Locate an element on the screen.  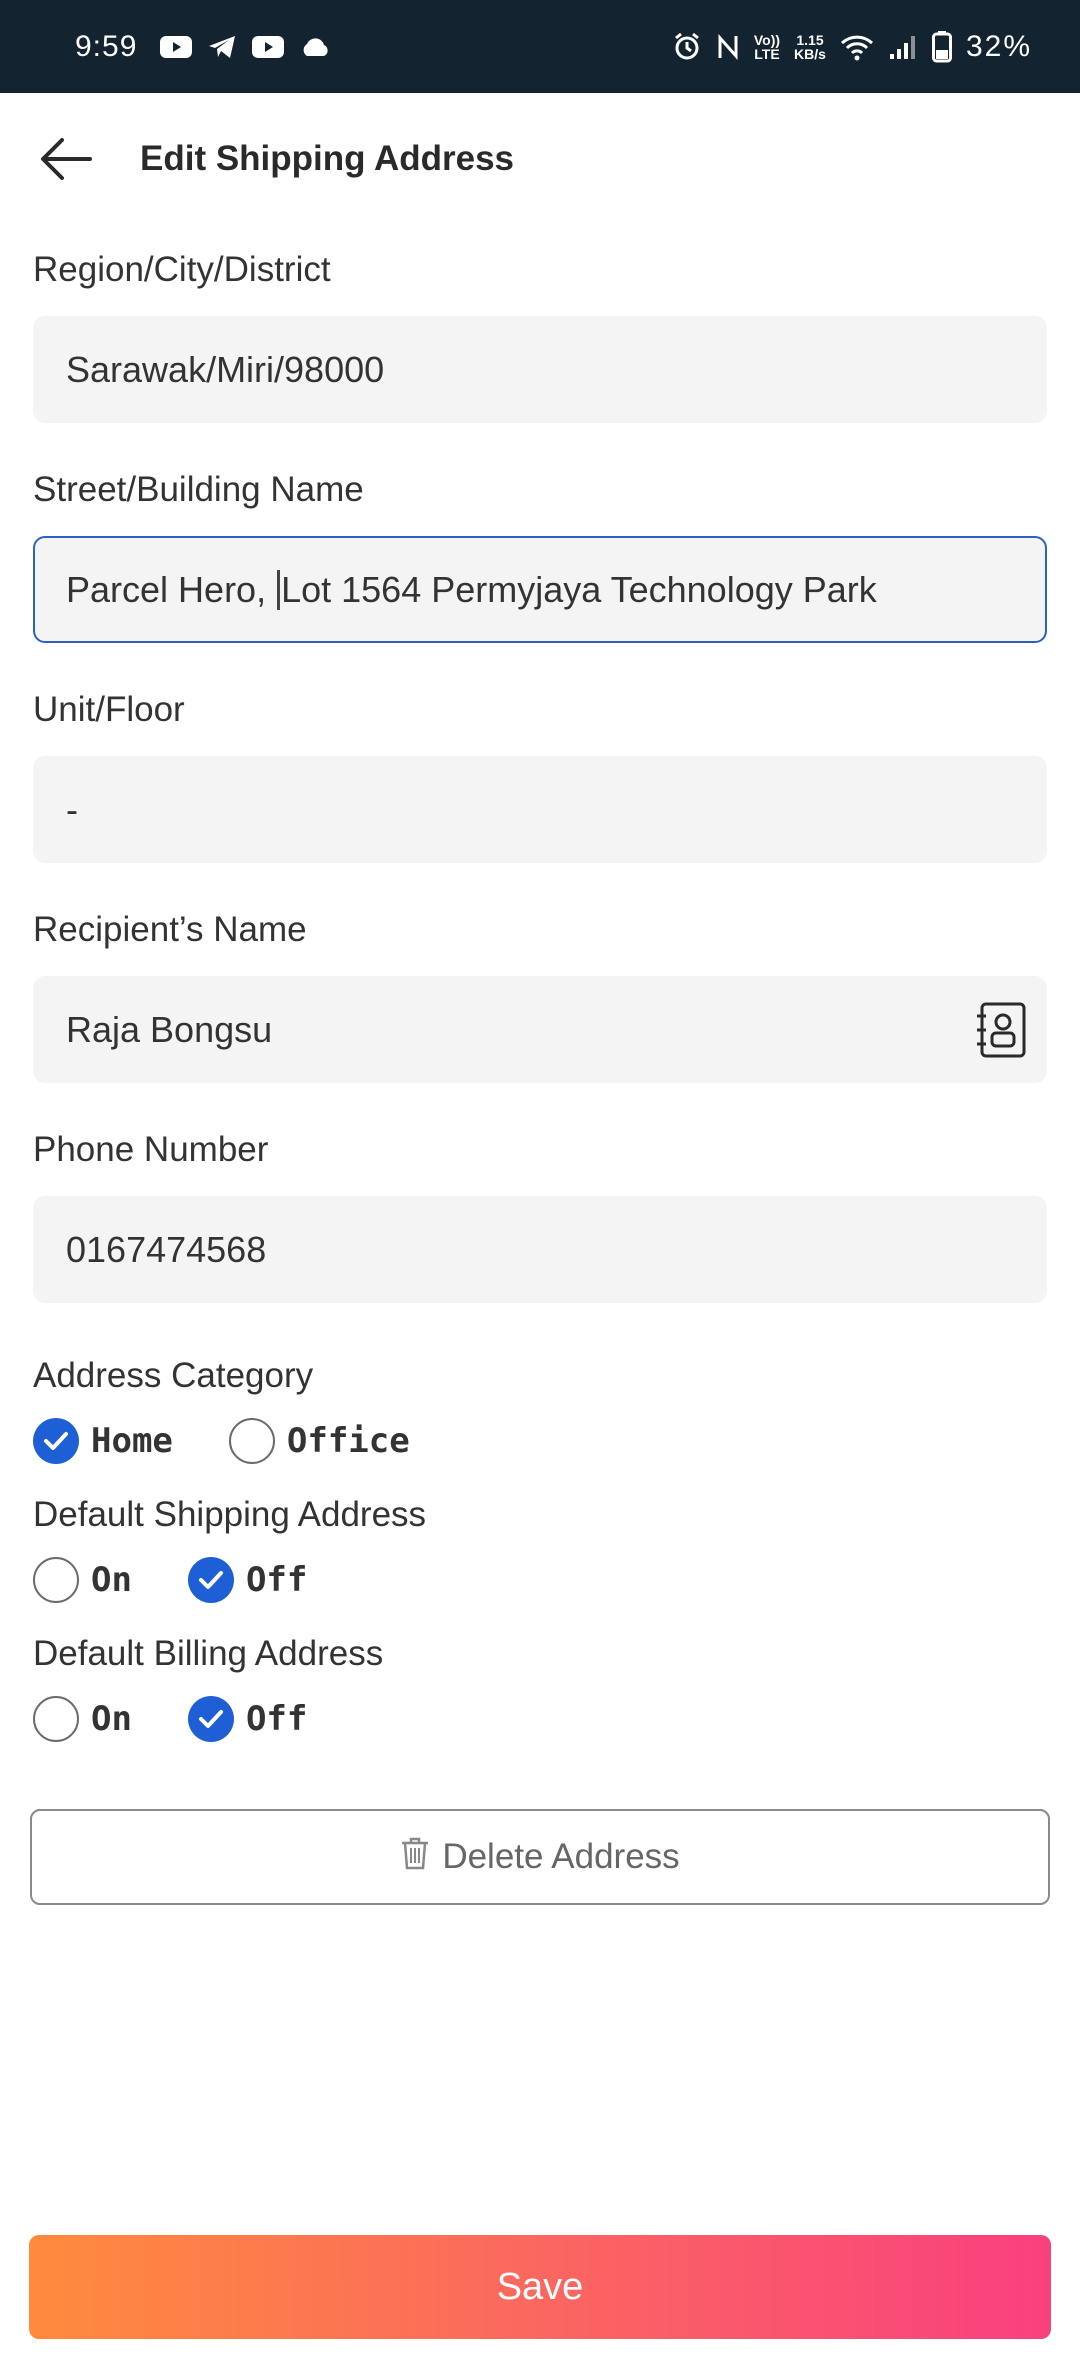
status-bar: 9:59 Vo)) LTE 1.15 KB/s 32% is located at coordinates (540, 46).